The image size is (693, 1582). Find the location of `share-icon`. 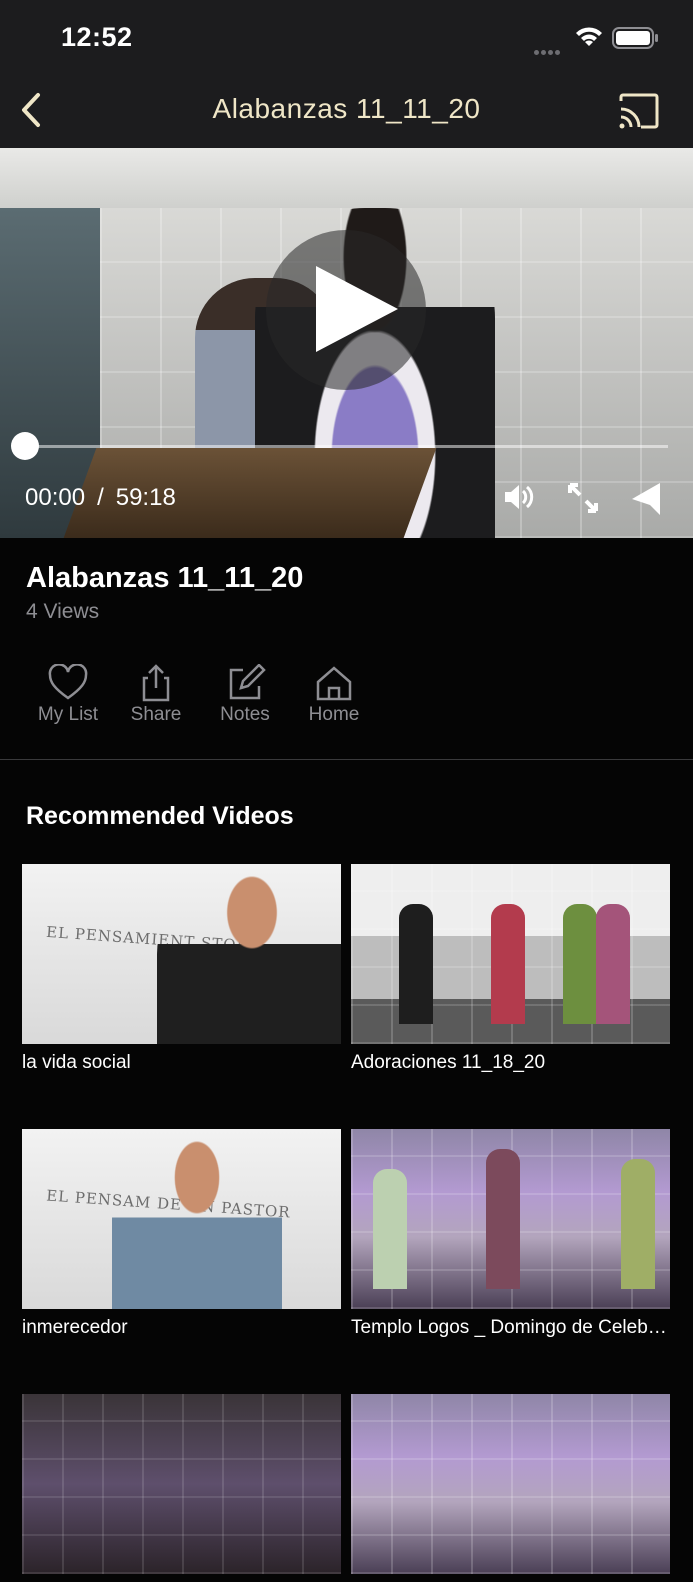

share-icon is located at coordinates (156, 683).